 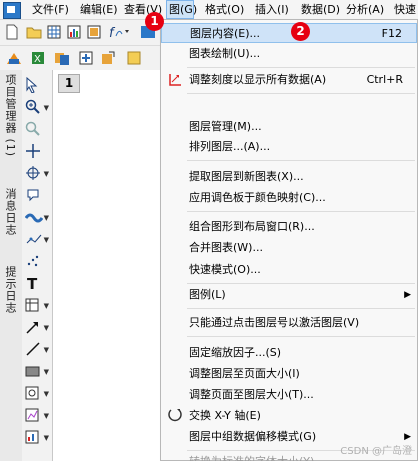 What do you see at coordinates (34, 239) in the screenshot?
I see `mask-icon` at bounding box center [34, 239].